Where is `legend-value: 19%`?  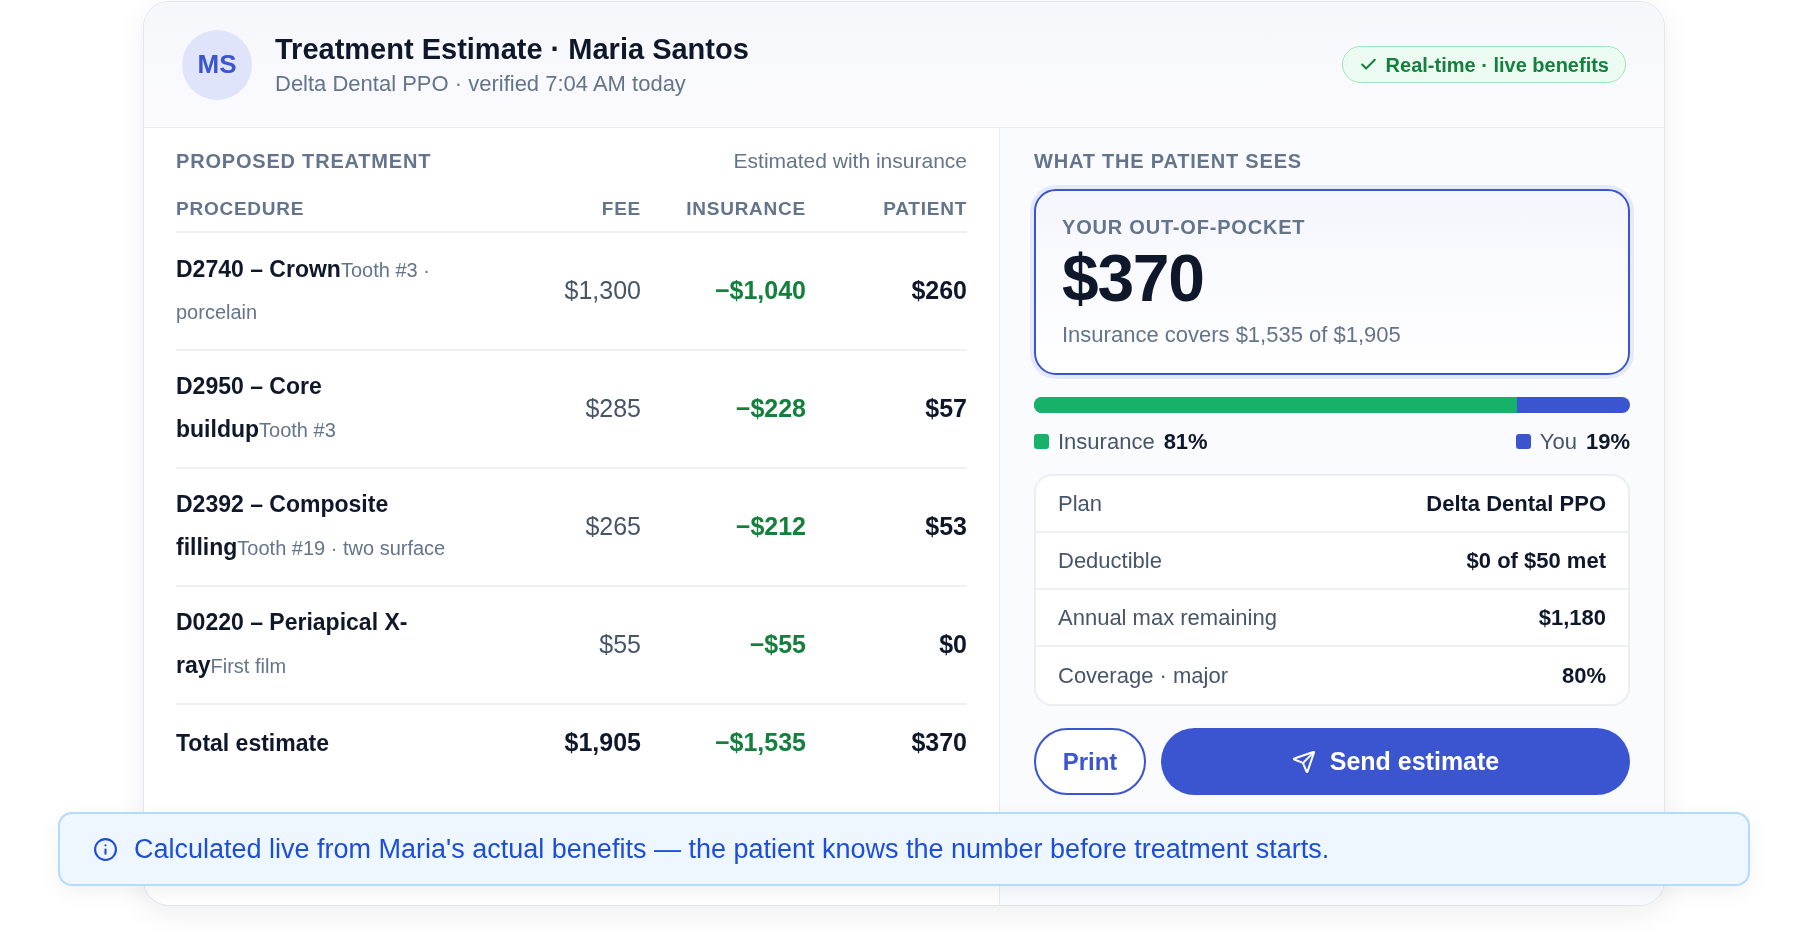 legend-value: 19% is located at coordinates (1607, 441).